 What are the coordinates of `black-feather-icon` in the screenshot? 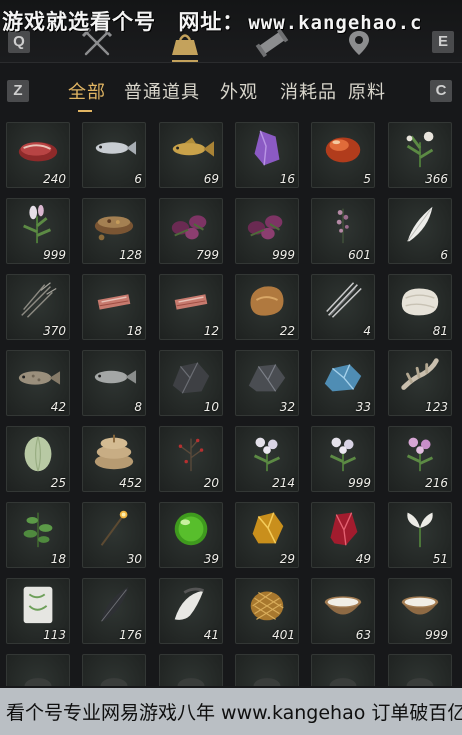 It's located at (114, 604).